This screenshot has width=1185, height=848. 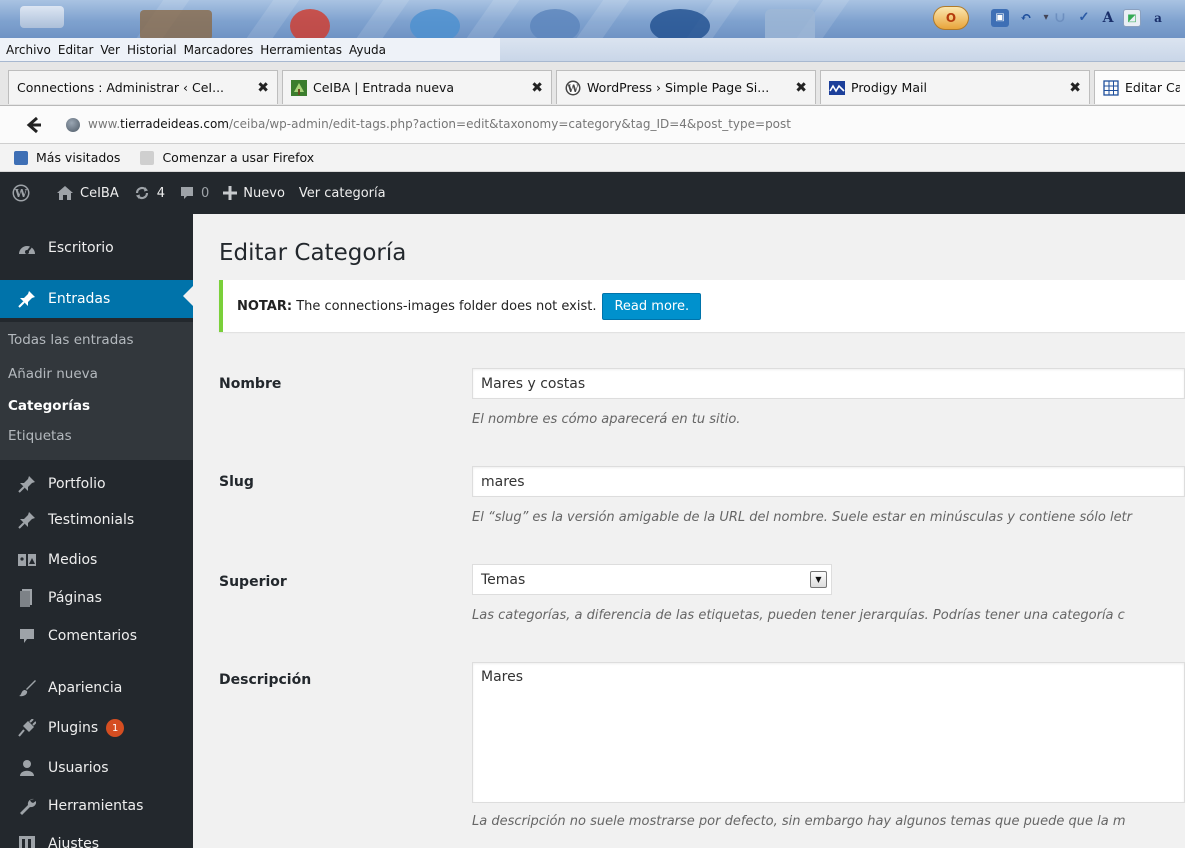 I want to click on svg-text: W, so click(x=21, y=193).